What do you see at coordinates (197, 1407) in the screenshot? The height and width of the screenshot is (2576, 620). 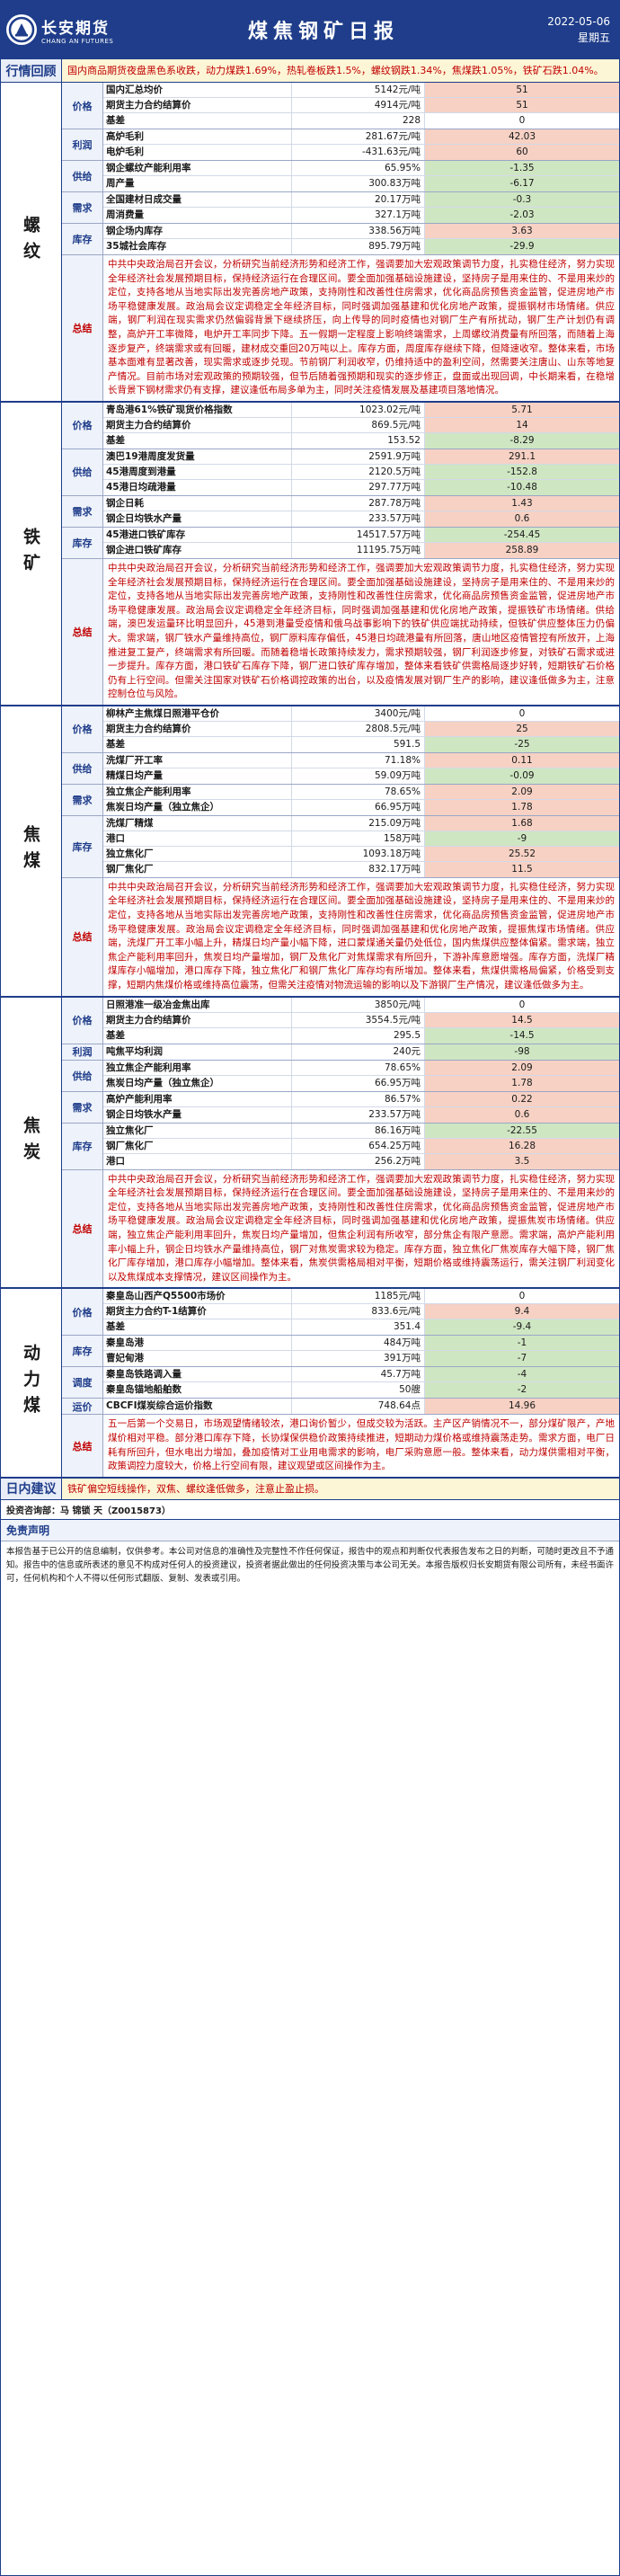 I see `indicator-name: CBCFI煤炭综合运价指数` at bounding box center [197, 1407].